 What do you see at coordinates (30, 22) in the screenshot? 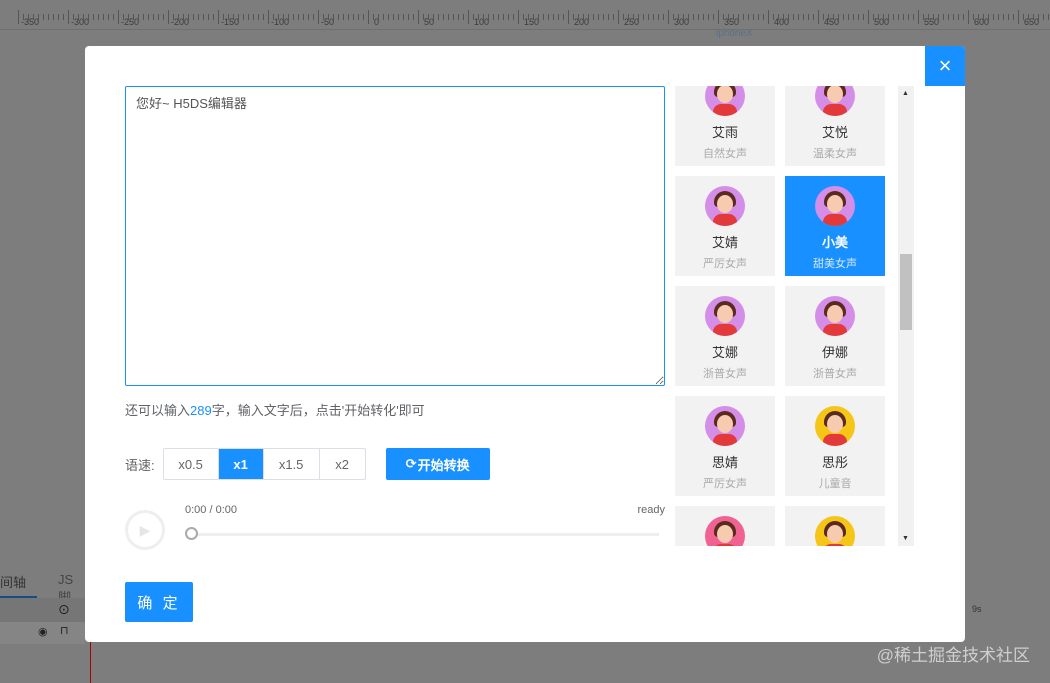
I see `ruler-label: -350` at bounding box center [30, 22].